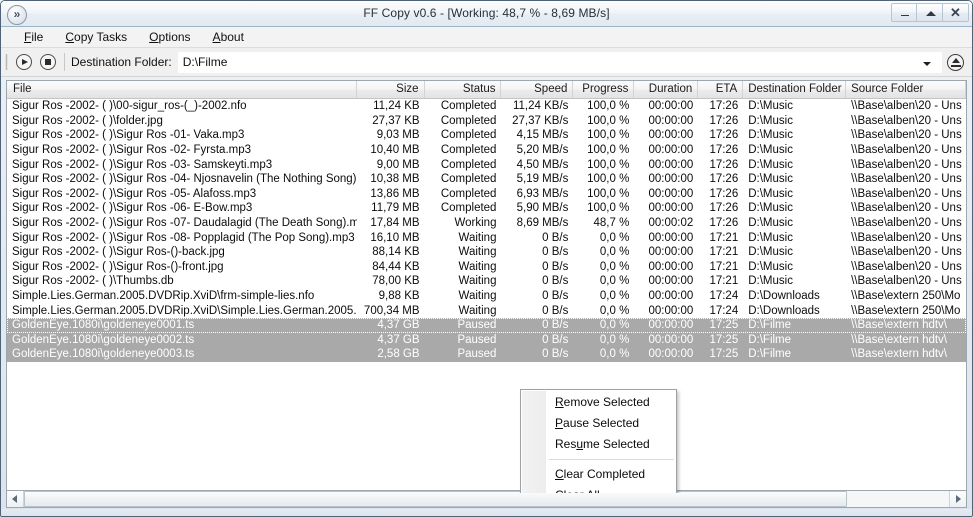 The width and height of the screenshot is (973, 517). What do you see at coordinates (15, 499) in the screenshot?
I see `scroll-left-button` at bounding box center [15, 499].